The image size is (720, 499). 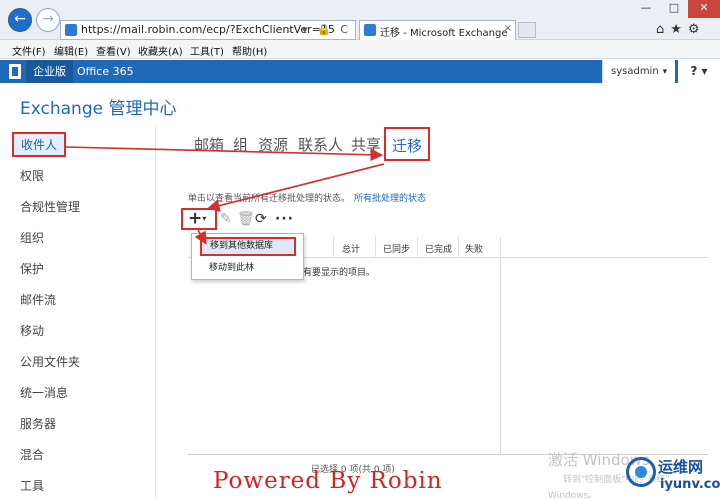 What do you see at coordinates (635, 71) in the screenshot?
I see `user-name: sysadmin` at bounding box center [635, 71].